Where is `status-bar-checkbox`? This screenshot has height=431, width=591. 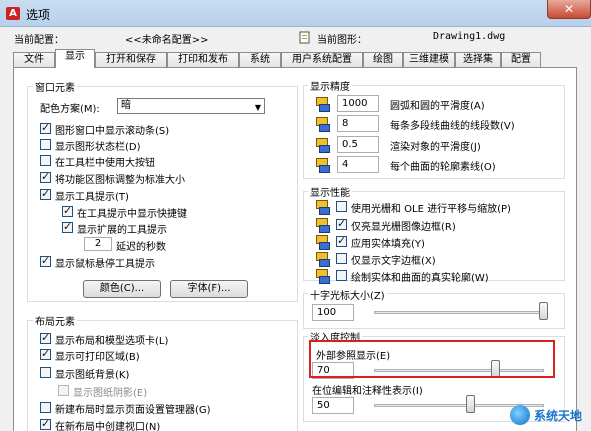 status-bar-checkbox is located at coordinates (45, 144).